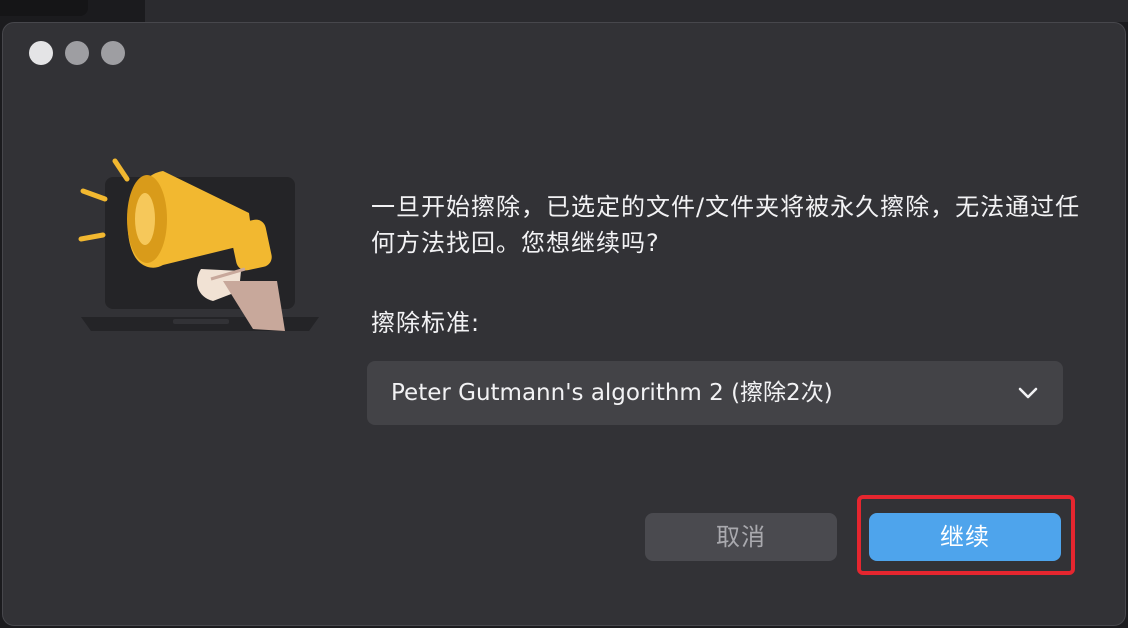 This screenshot has height=628, width=1128. What do you see at coordinates (1028, 393) in the screenshot?
I see `chevron-down-icon` at bounding box center [1028, 393].